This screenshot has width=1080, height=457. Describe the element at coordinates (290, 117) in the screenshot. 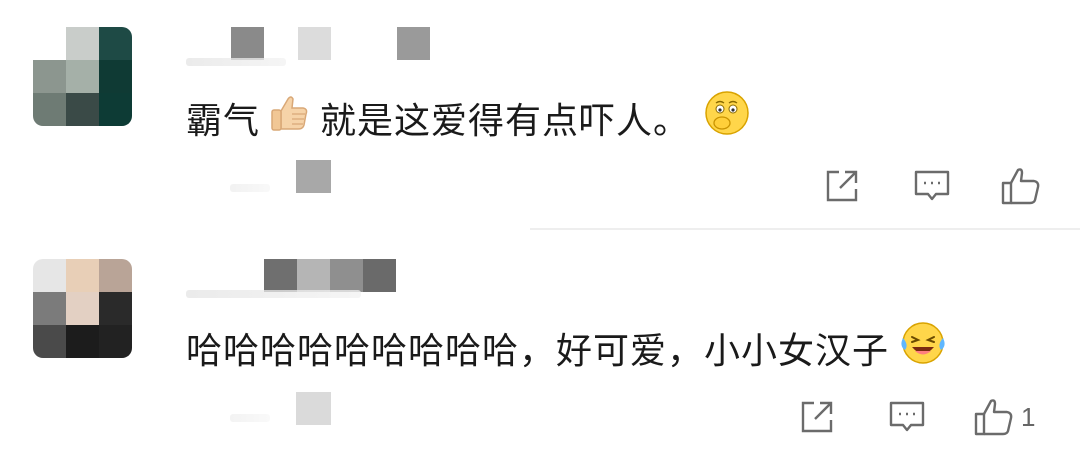

I see `thumbs-up-icon` at that location.